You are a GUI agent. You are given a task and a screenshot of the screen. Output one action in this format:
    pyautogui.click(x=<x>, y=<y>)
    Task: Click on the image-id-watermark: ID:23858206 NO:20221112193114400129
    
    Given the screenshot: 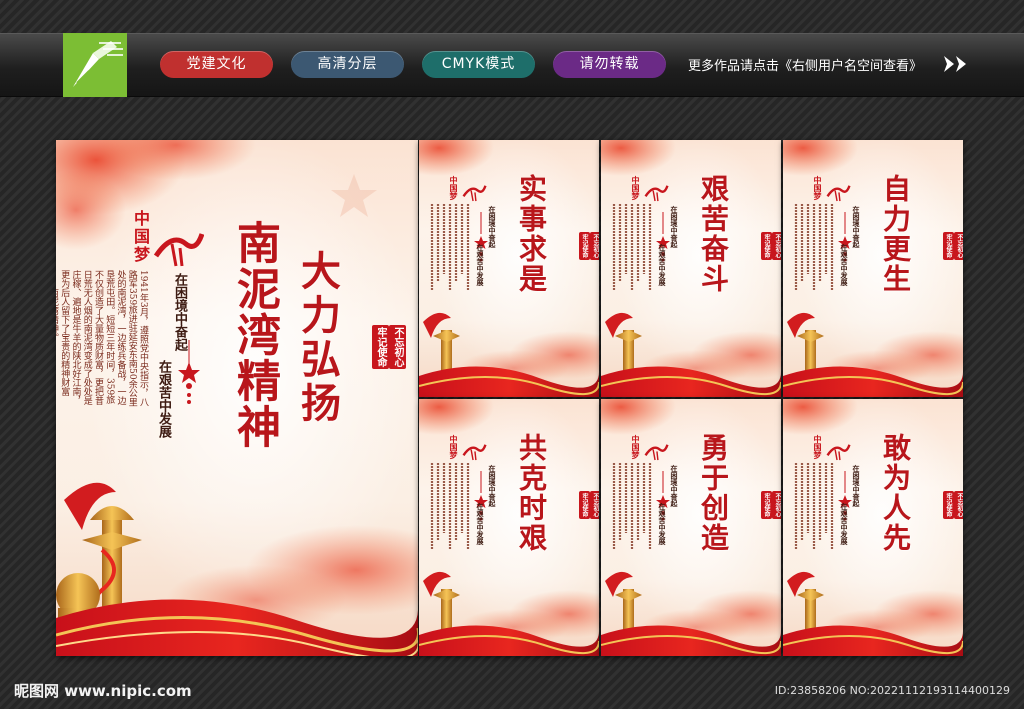 What is the action you would take?
    pyautogui.click(x=892, y=690)
    